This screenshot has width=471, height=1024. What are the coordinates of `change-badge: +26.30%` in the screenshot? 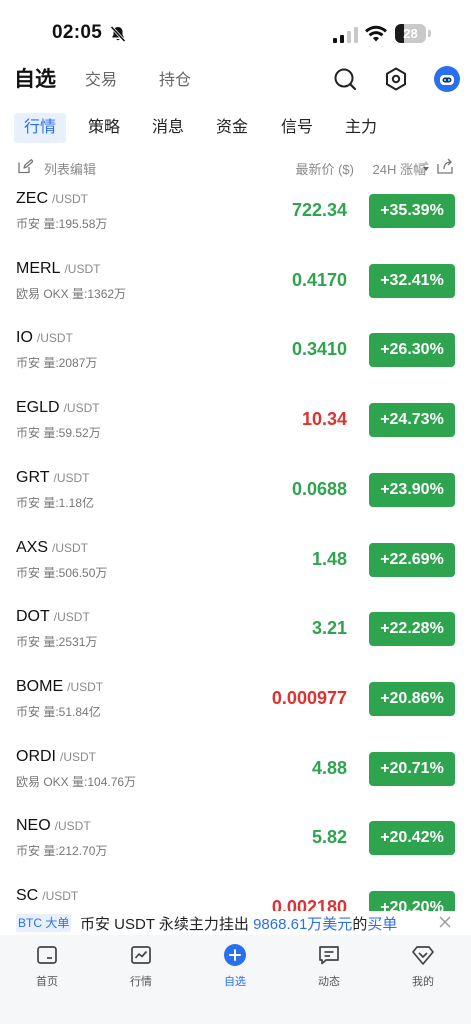 It's located at (412, 350).